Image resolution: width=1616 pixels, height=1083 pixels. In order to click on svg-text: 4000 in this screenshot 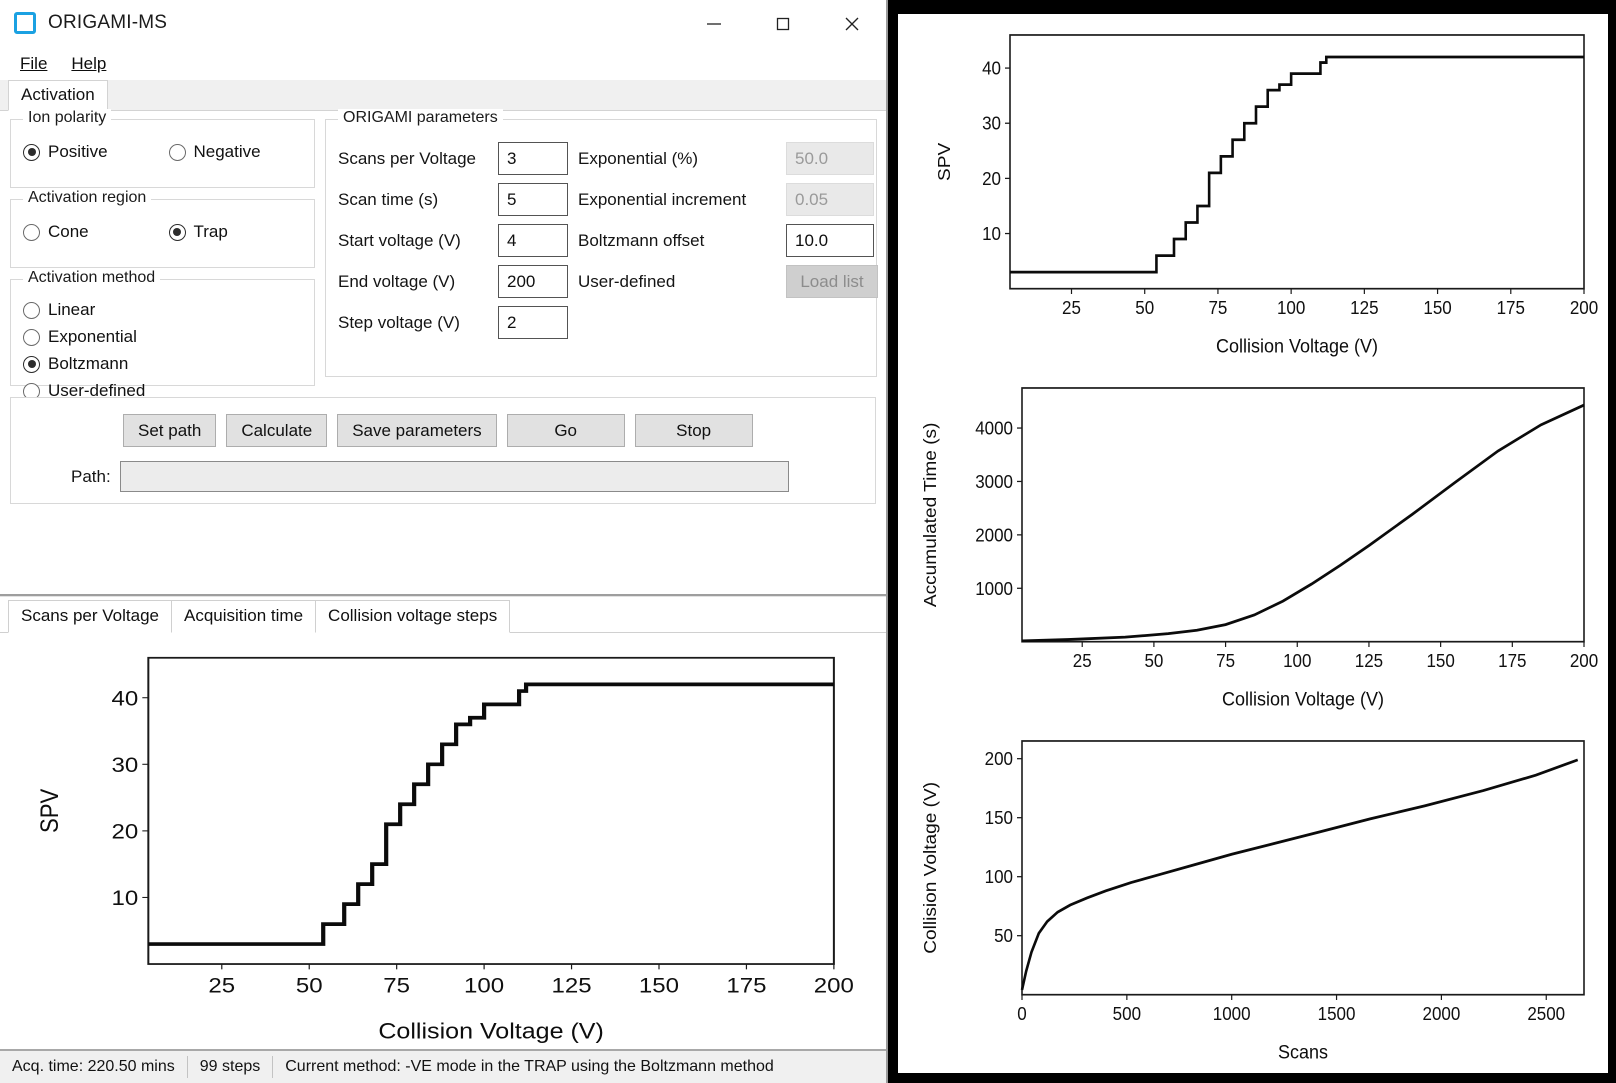, I will do `click(994, 428)`.